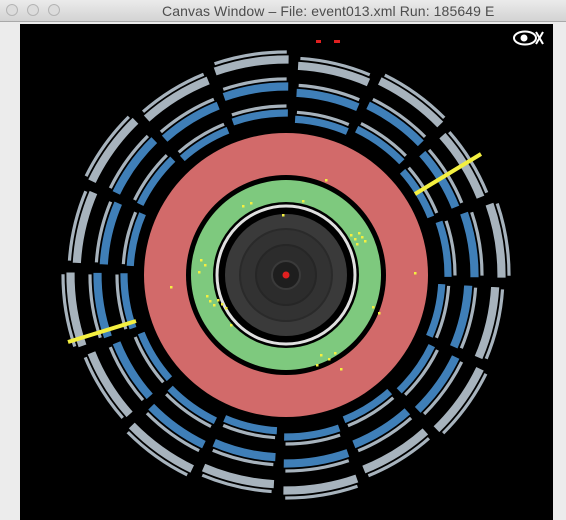 This screenshot has width=566, height=520. I want to click on eye-icon, so click(528, 38).